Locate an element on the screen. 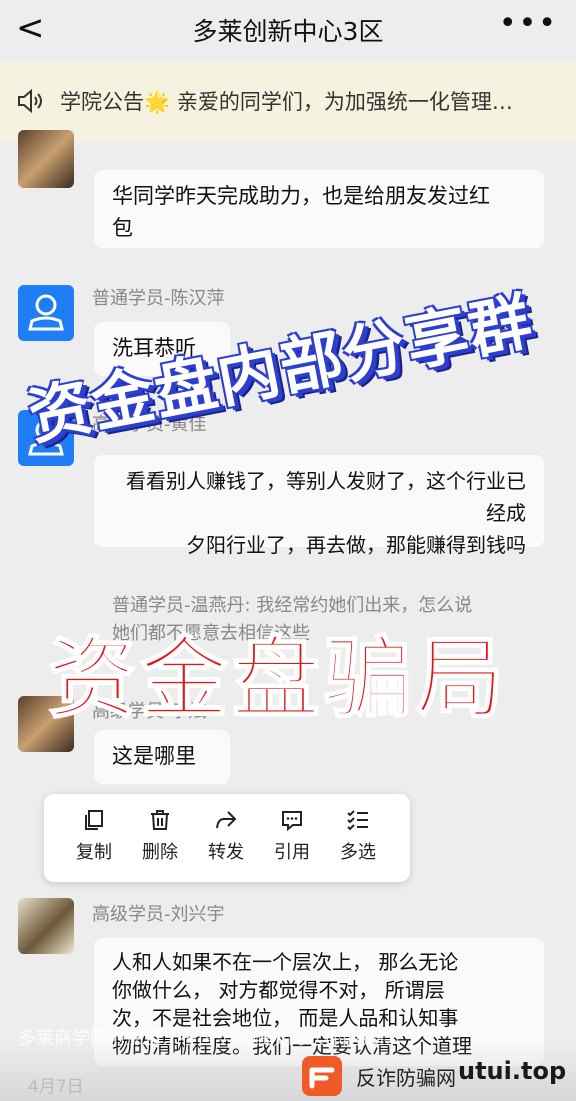  quote-button: 引用 is located at coordinates (292, 836).